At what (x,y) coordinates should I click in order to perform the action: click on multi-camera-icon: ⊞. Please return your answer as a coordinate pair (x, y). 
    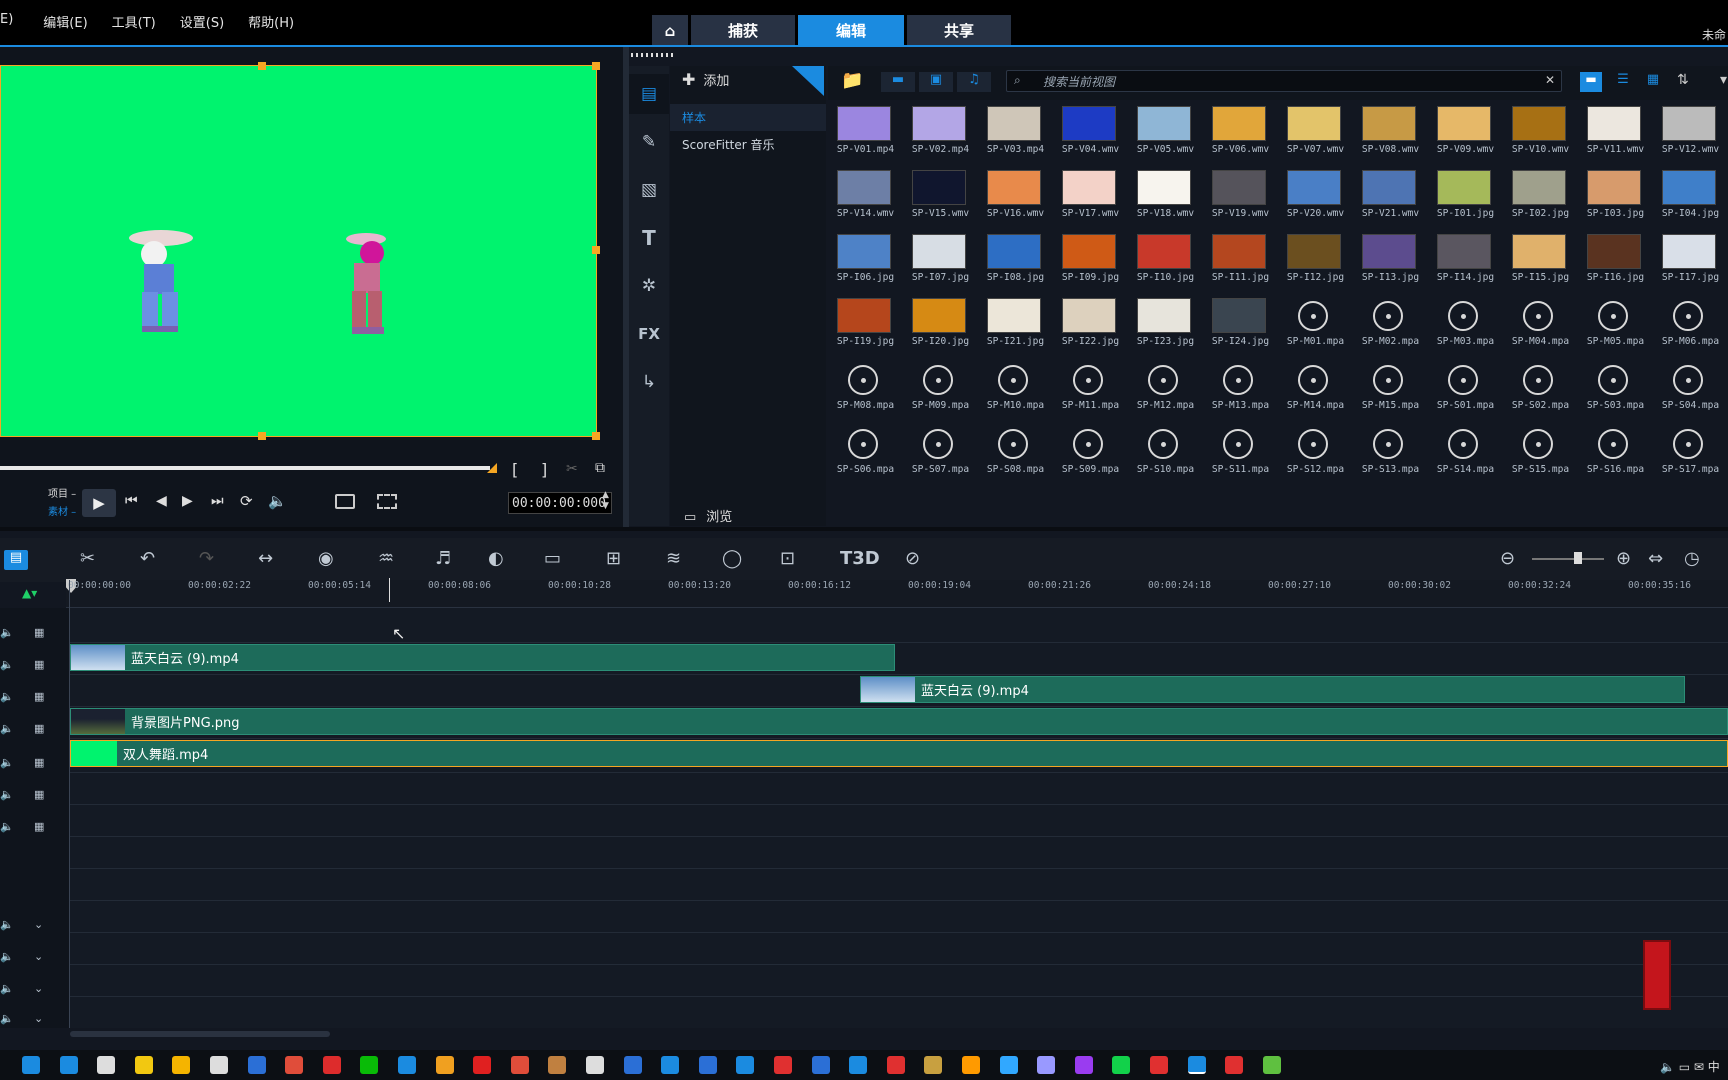
    Looking at the image, I should click on (613, 558).